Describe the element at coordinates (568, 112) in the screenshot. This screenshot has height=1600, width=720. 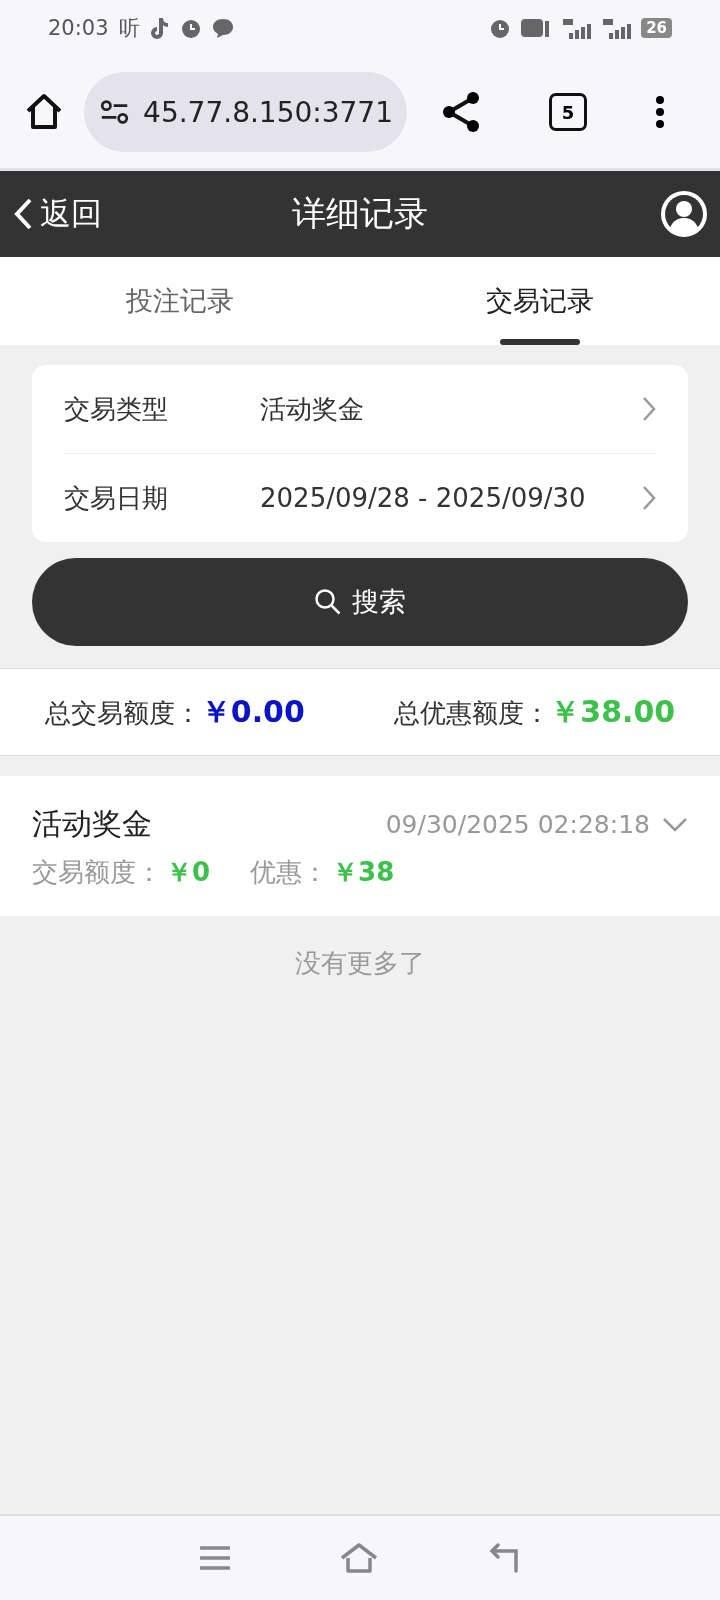
I see `tab-count-button: 5` at that location.